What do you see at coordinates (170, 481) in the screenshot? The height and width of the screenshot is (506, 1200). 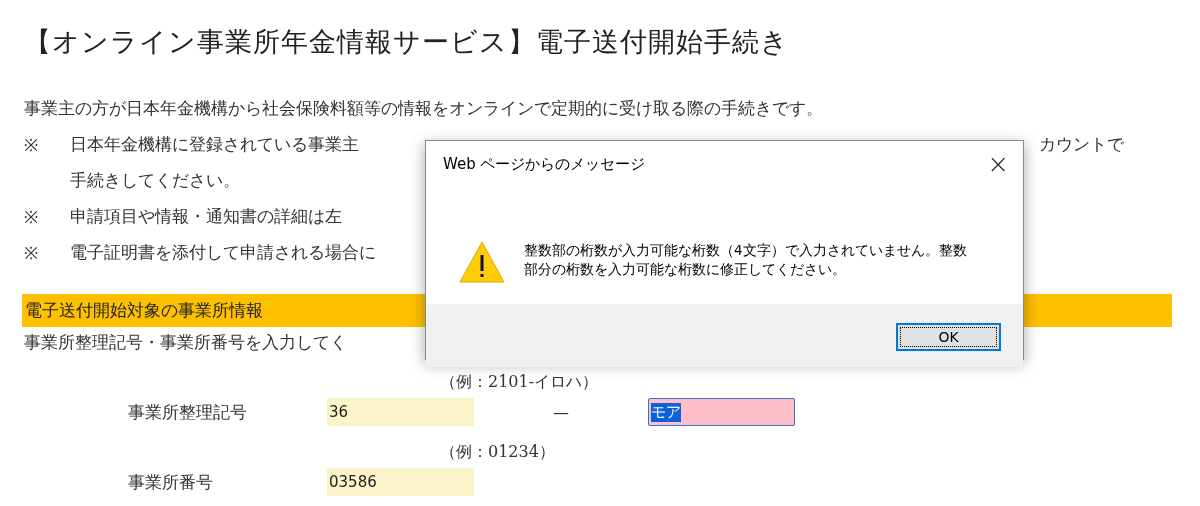 I see `field-label: 事業所番号` at bounding box center [170, 481].